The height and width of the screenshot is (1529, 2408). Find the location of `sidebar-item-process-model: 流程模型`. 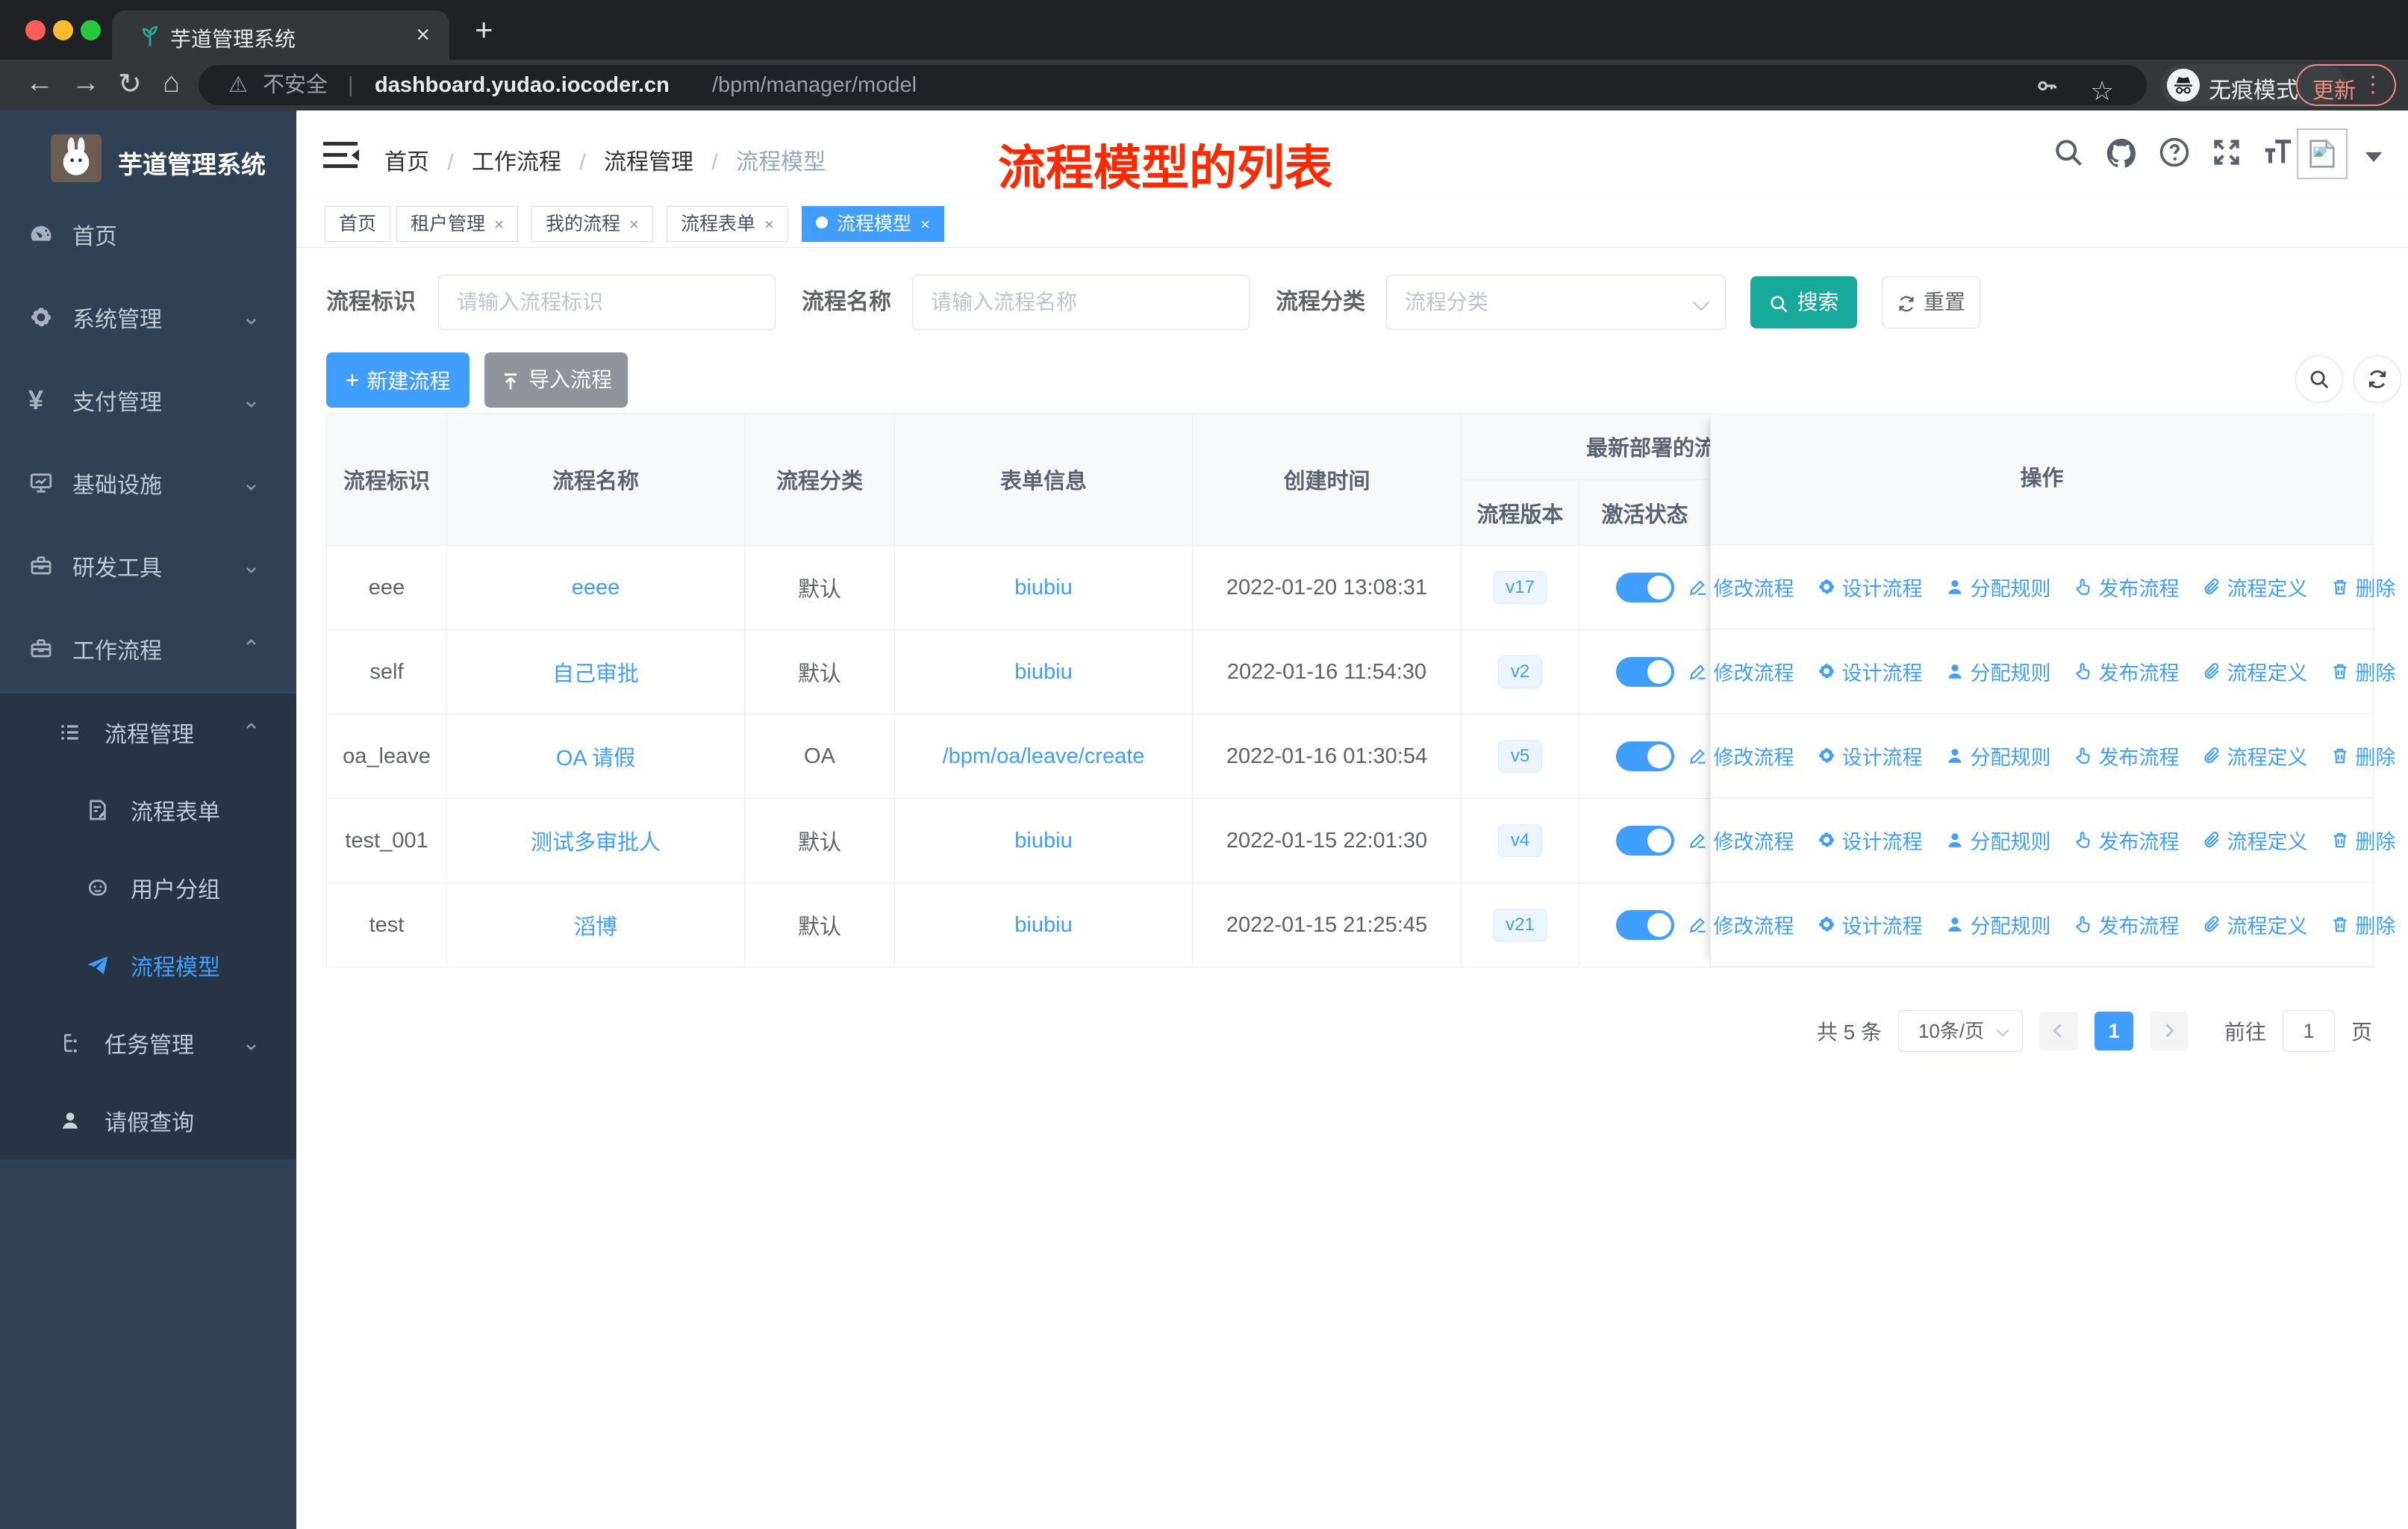

sidebar-item-process-model: 流程模型 is located at coordinates (148, 966).